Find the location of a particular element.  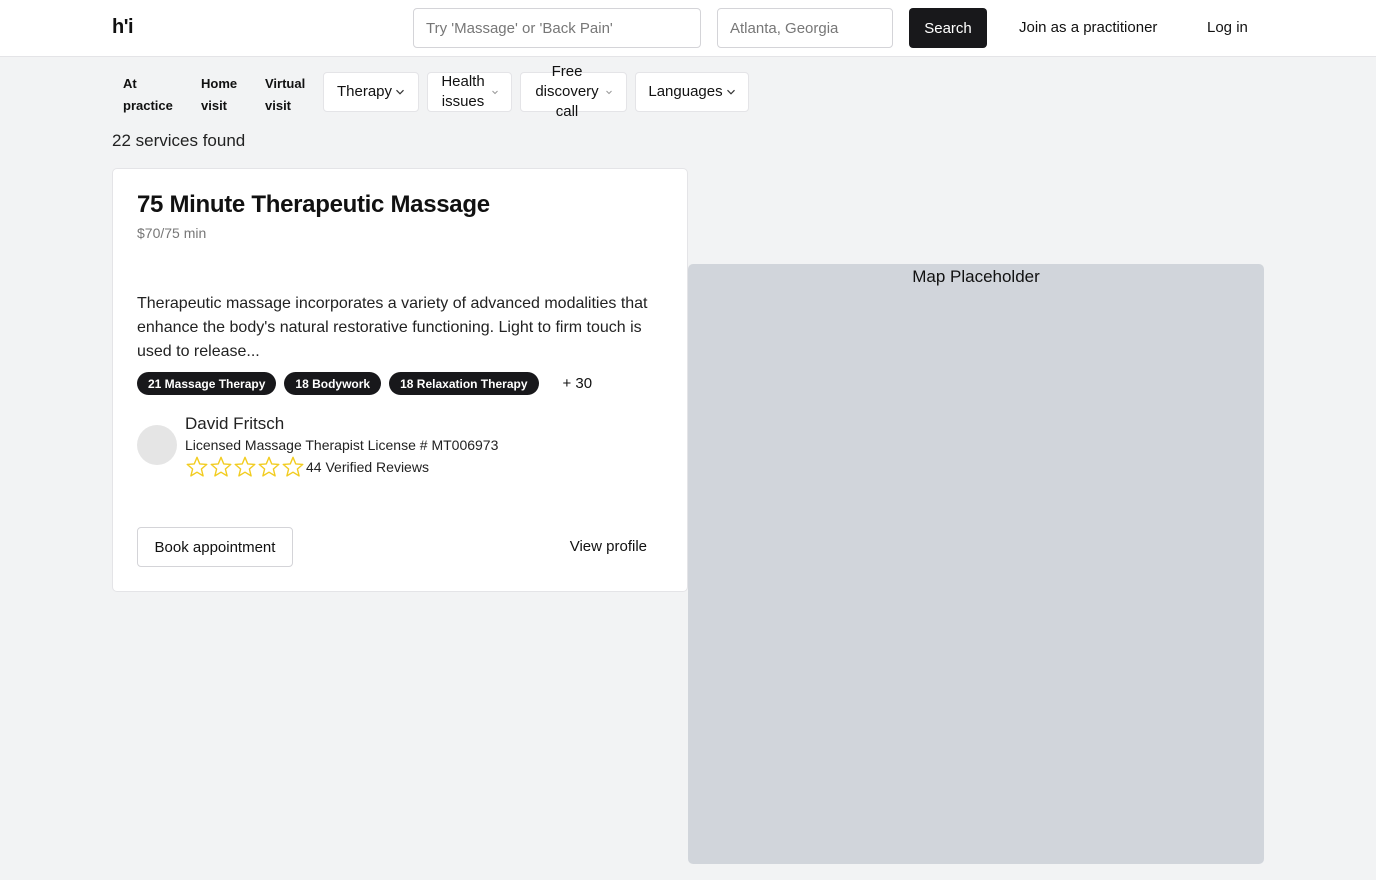

site-logo: h'i is located at coordinates (123, 27).